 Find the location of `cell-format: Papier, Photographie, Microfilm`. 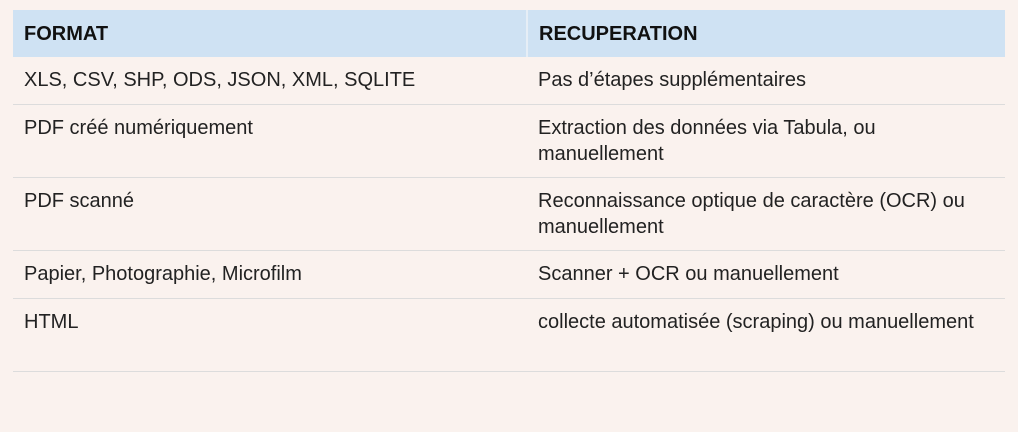

cell-format: Papier, Photographie, Microfilm is located at coordinates (270, 274).